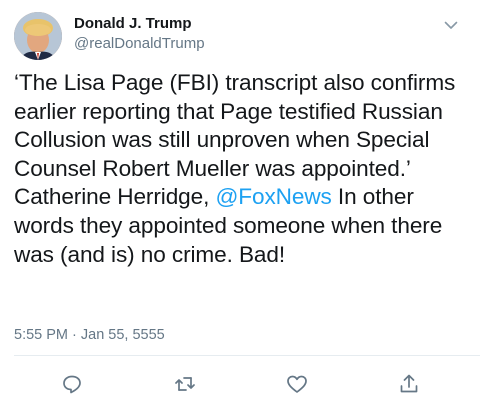  What do you see at coordinates (72, 384) in the screenshot?
I see `reply-icon` at bounding box center [72, 384].